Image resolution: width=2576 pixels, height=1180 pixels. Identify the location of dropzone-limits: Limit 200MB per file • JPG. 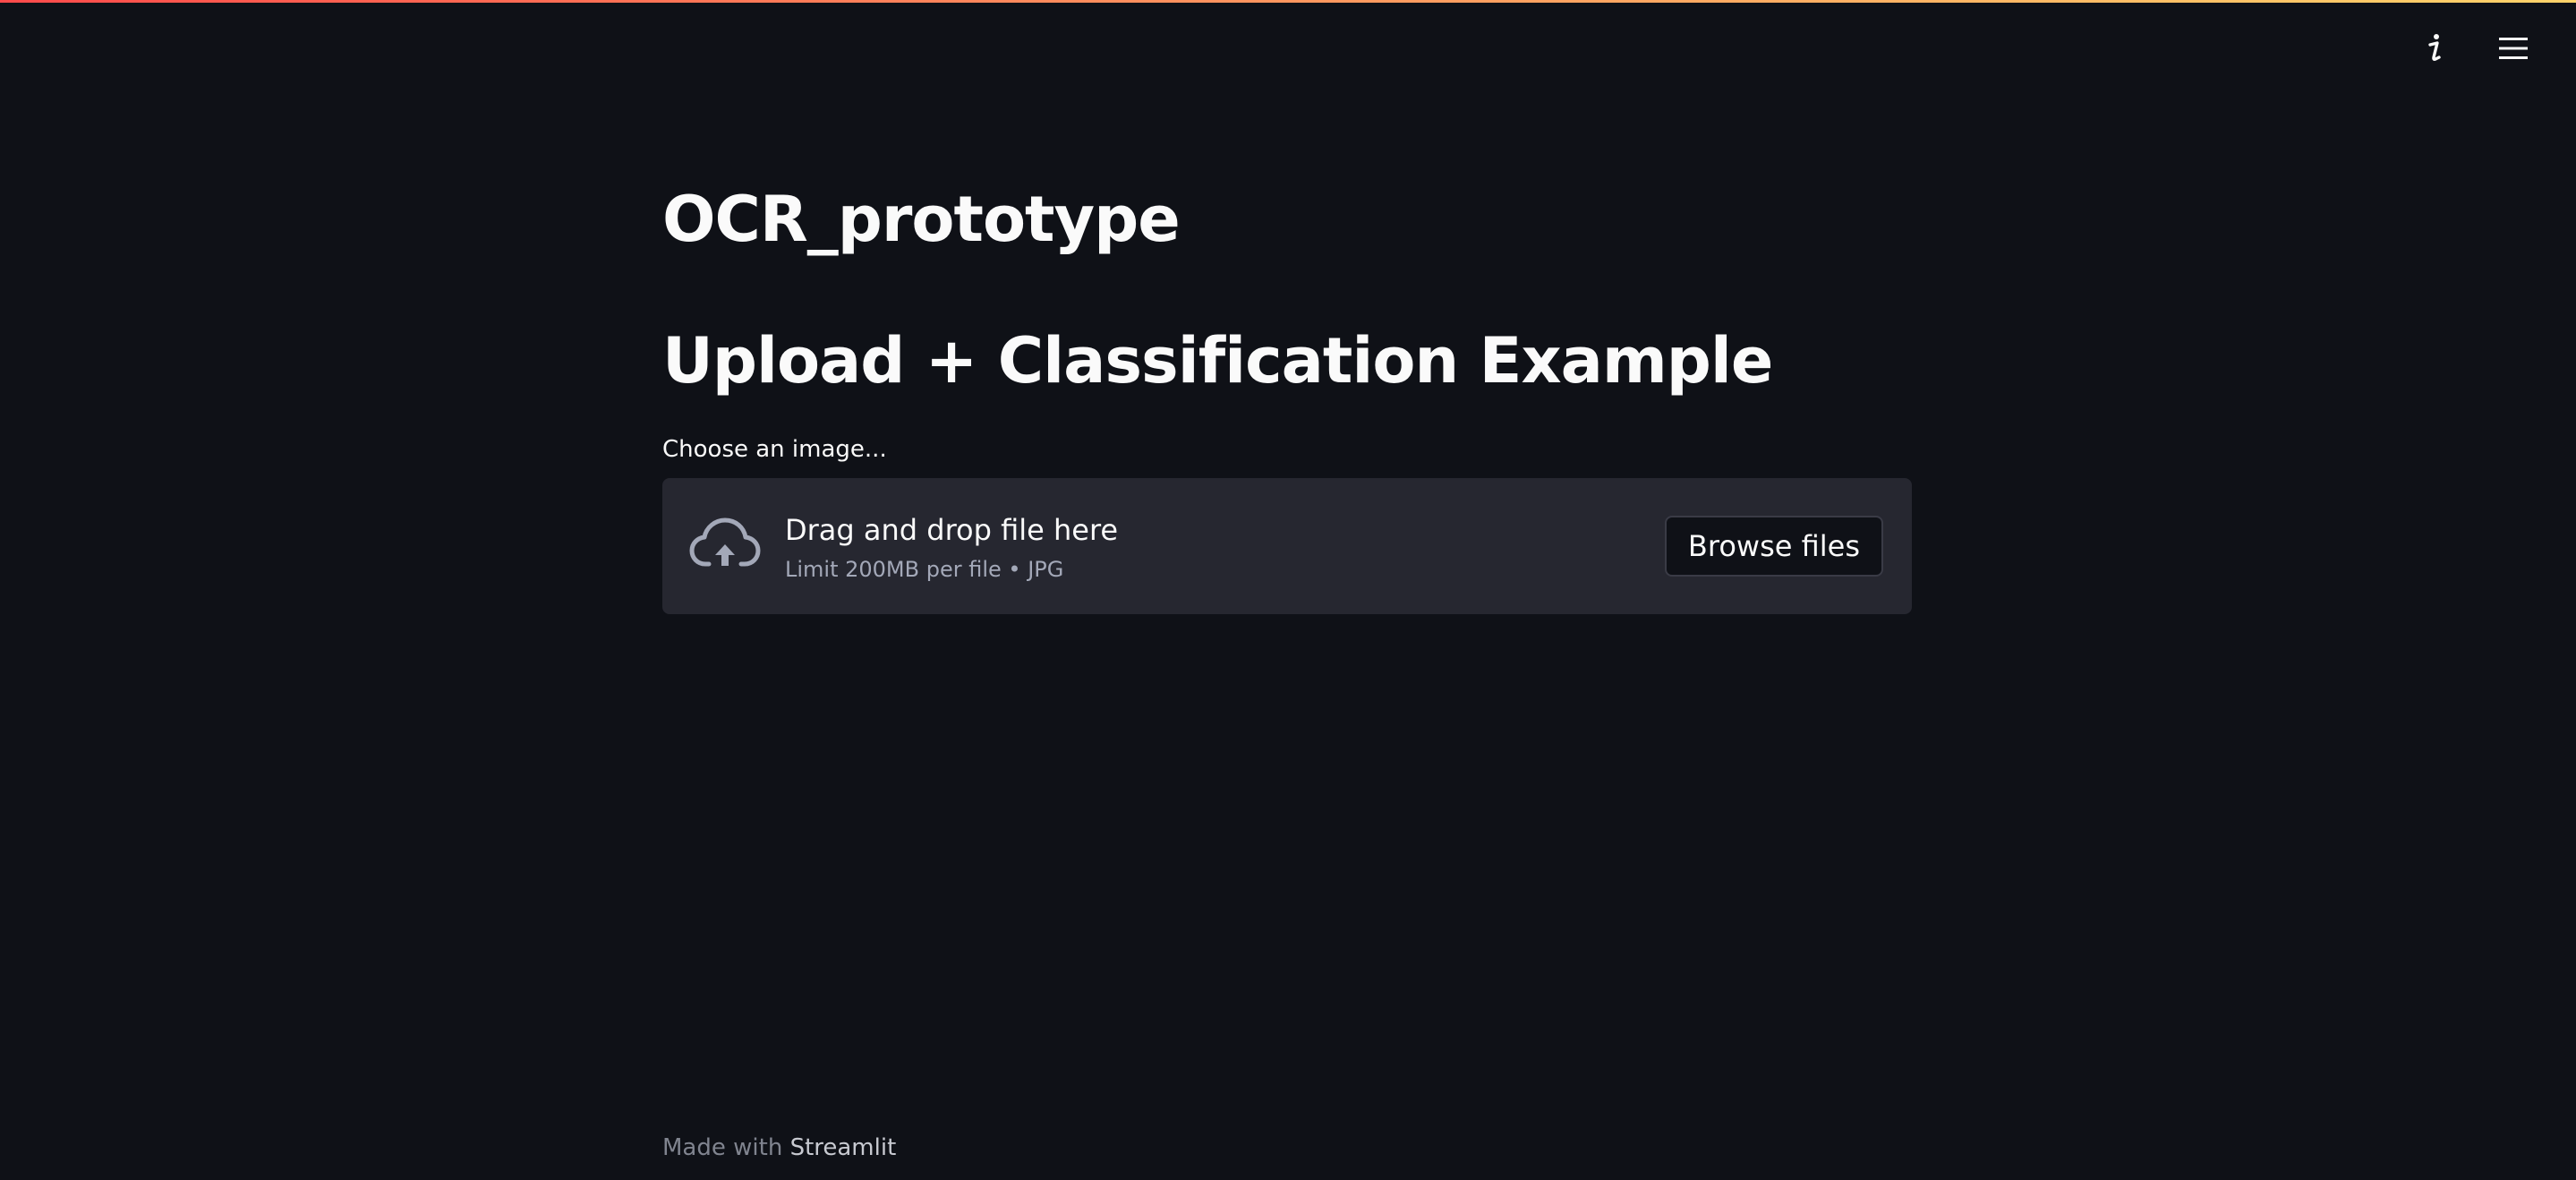
(924, 570).